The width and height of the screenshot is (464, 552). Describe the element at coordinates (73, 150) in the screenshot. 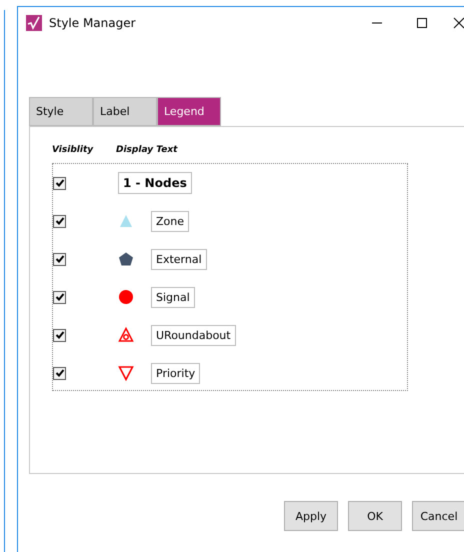

I see `column-header: Visiblity` at that location.